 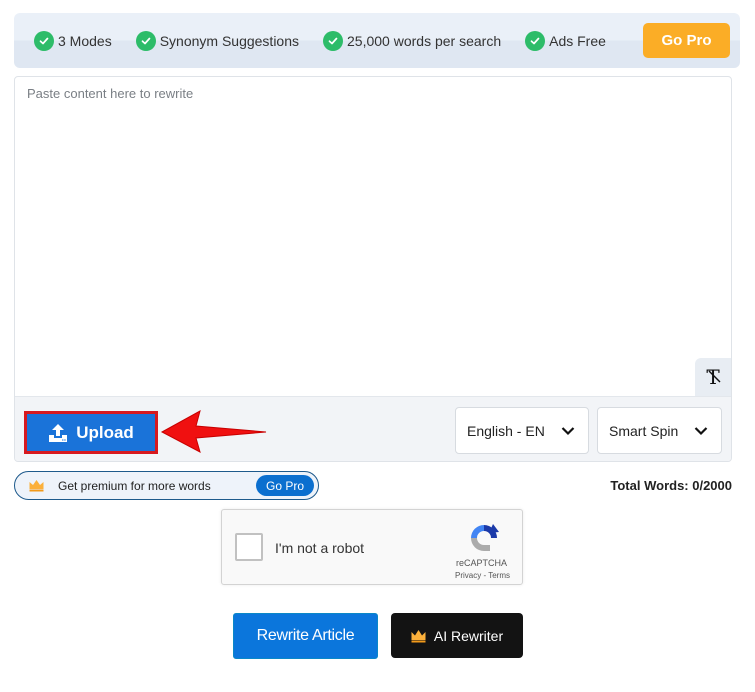 I want to click on feature-item: 25,000 words per search, so click(x=412, y=40).